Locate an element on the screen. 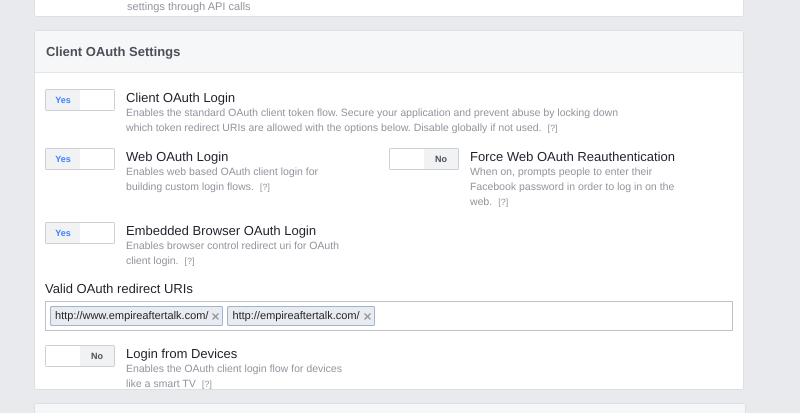  uri-token: http://www.empireaftertalk.com/ is located at coordinates (137, 316).